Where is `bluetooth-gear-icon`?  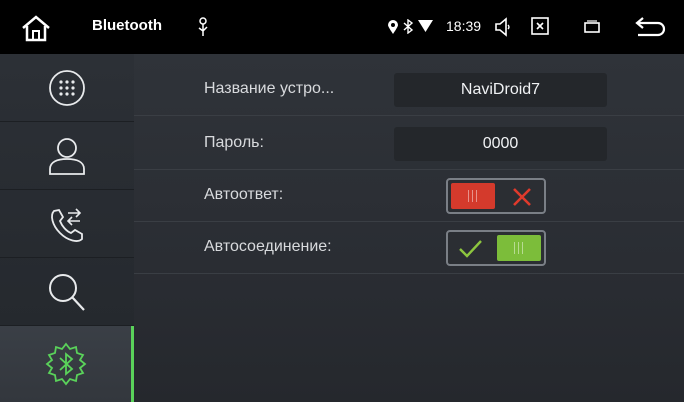
bluetooth-gear-icon is located at coordinates (65, 364).